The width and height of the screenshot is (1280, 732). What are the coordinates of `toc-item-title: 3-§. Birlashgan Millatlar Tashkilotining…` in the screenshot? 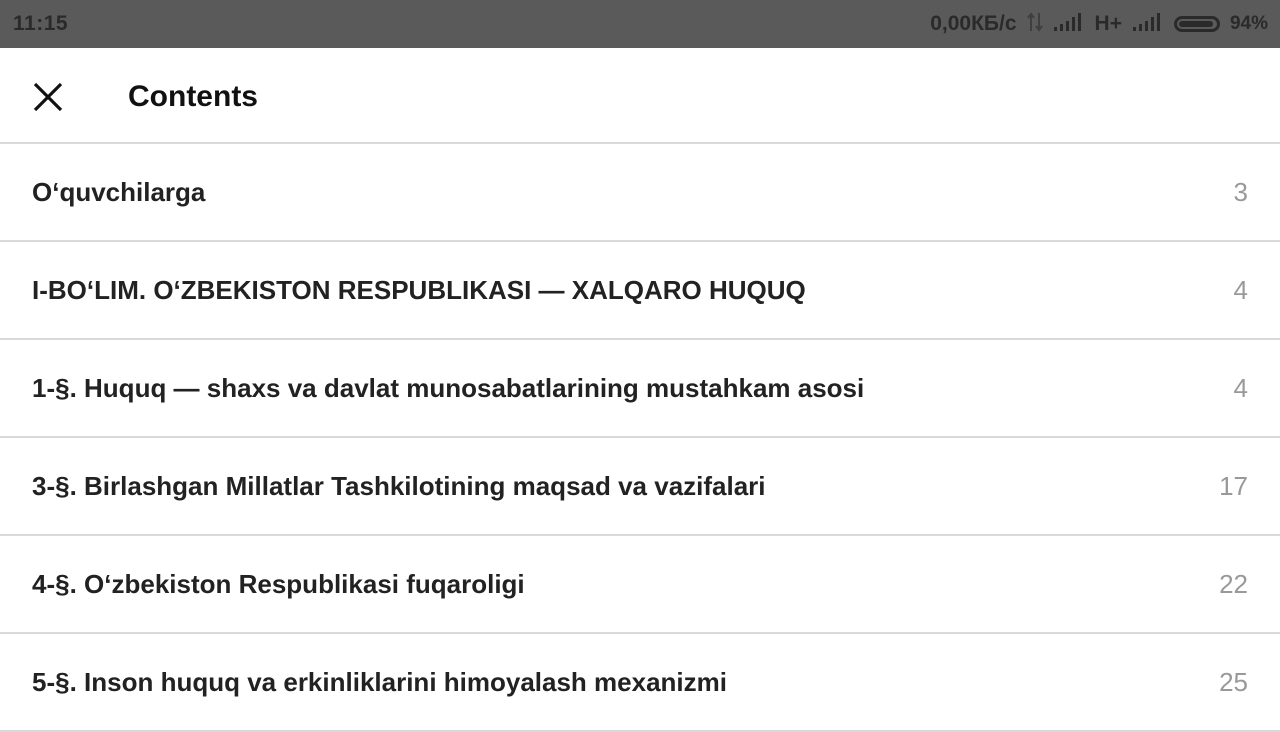 It's located at (399, 485).